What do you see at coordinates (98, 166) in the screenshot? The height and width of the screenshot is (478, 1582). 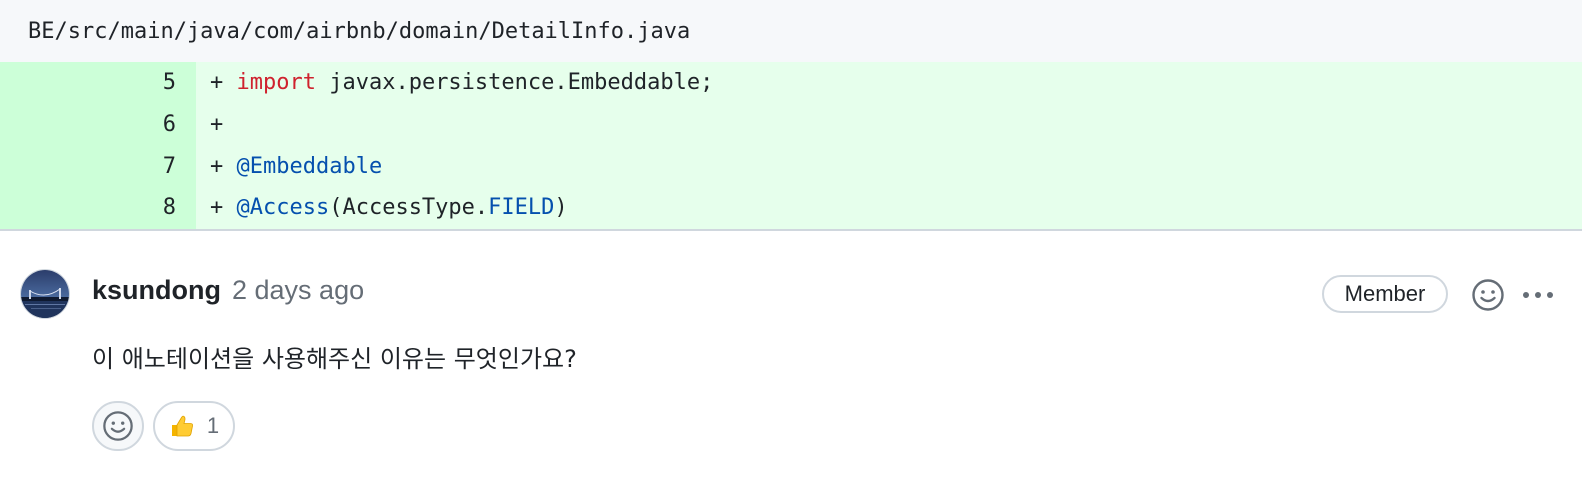 I see `line-number: 7` at bounding box center [98, 166].